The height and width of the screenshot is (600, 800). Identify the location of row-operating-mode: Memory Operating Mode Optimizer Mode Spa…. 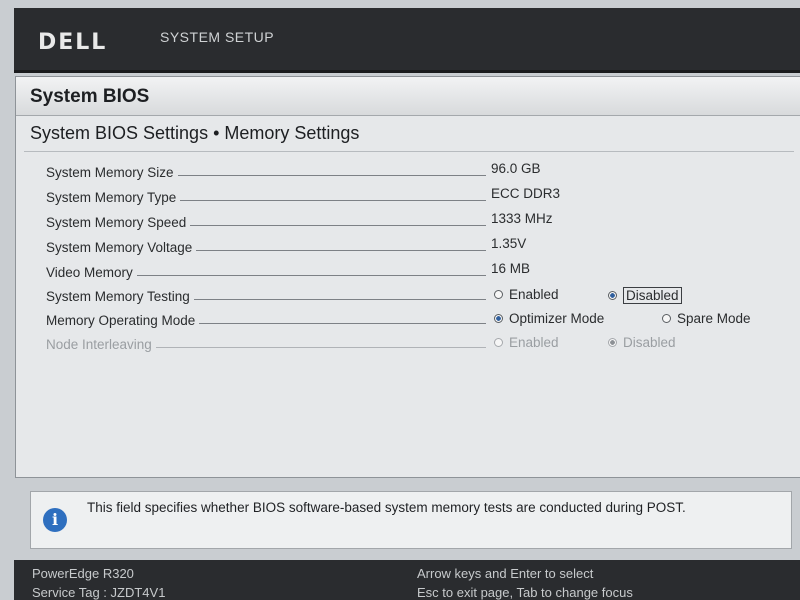
(416, 321).